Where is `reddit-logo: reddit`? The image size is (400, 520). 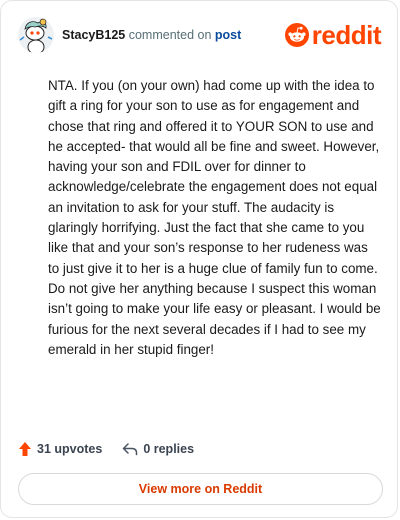
reddit-logo: reddit is located at coordinates (333, 35).